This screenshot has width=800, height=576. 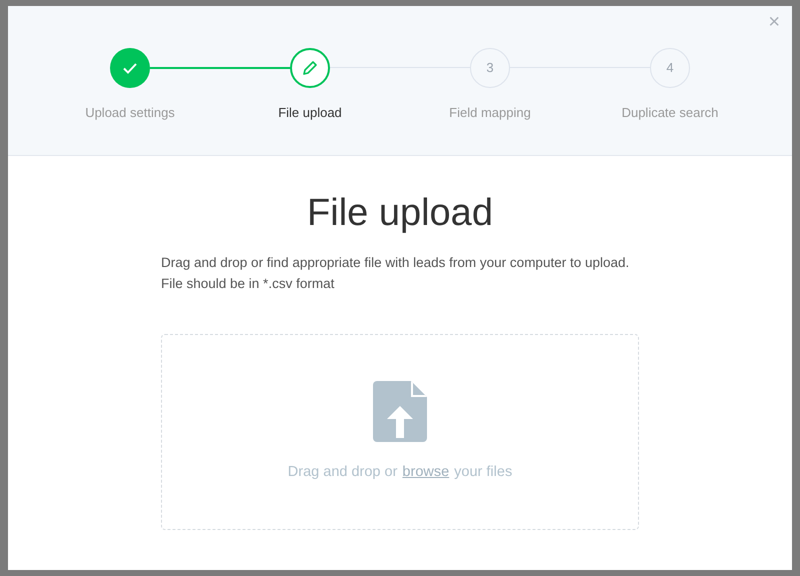 What do you see at coordinates (774, 22) in the screenshot?
I see `close-button: ×` at bounding box center [774, 22].